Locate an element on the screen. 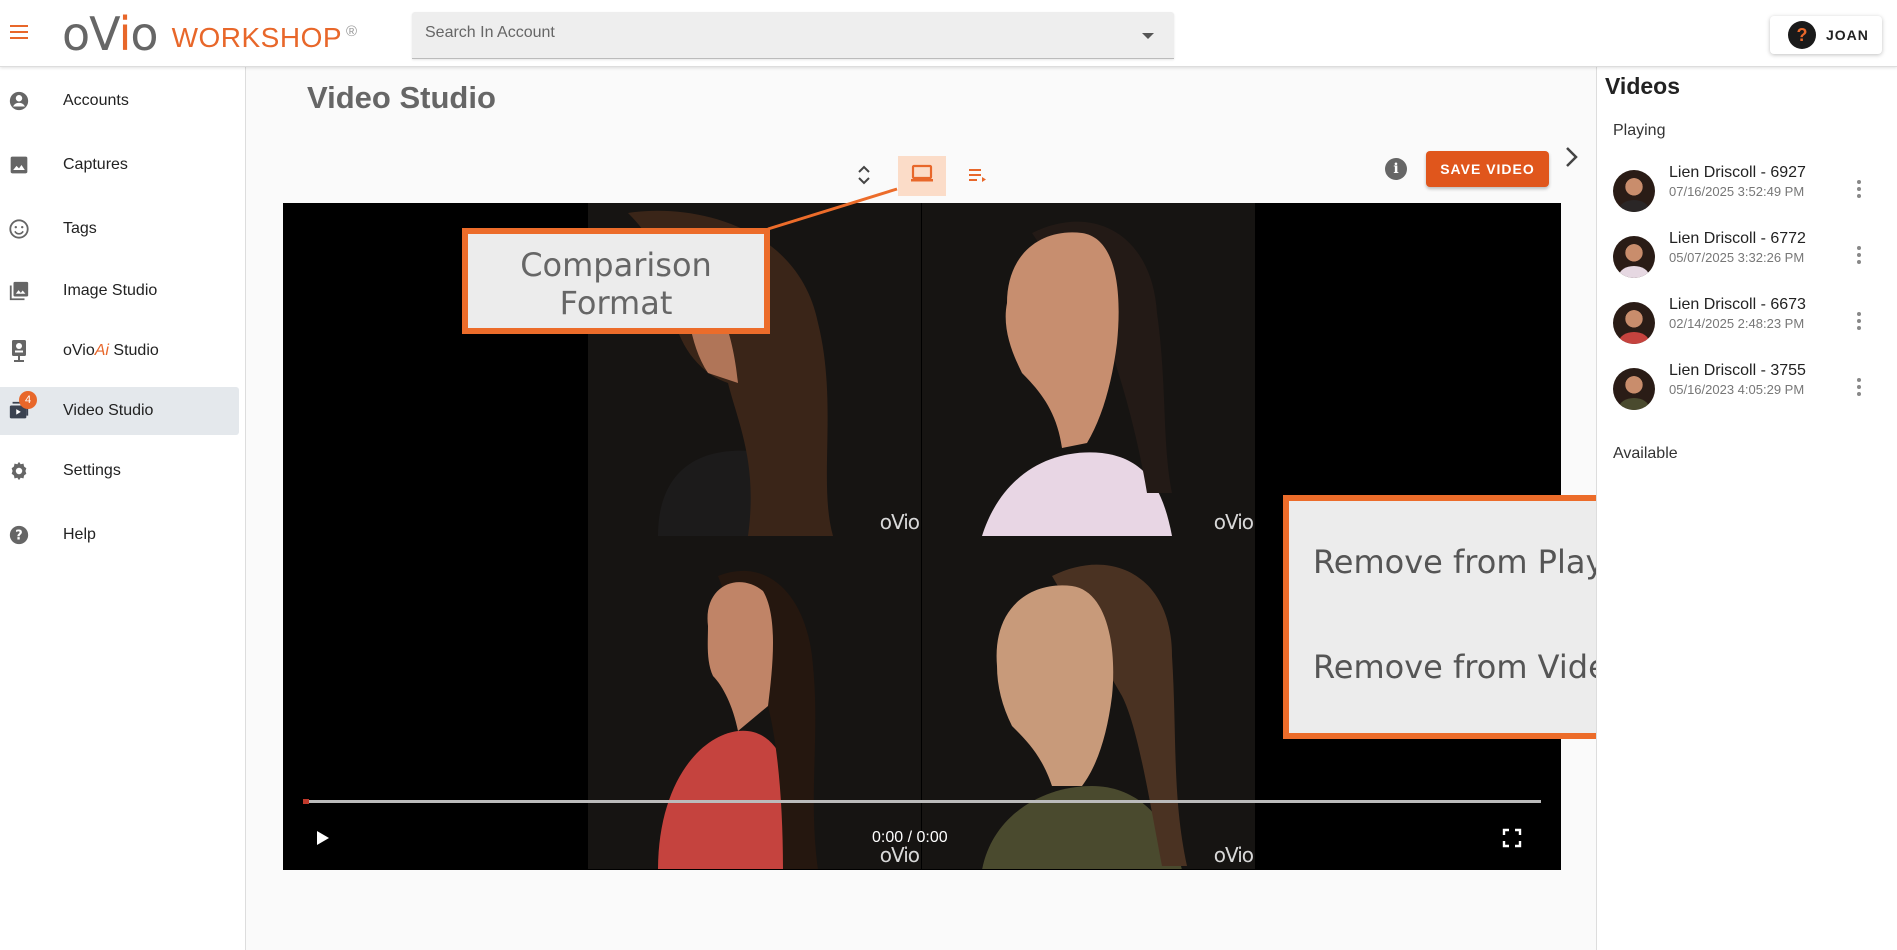 The image size is (1897, 950). chevron-right-icon is located at coordinates (1571, 157).